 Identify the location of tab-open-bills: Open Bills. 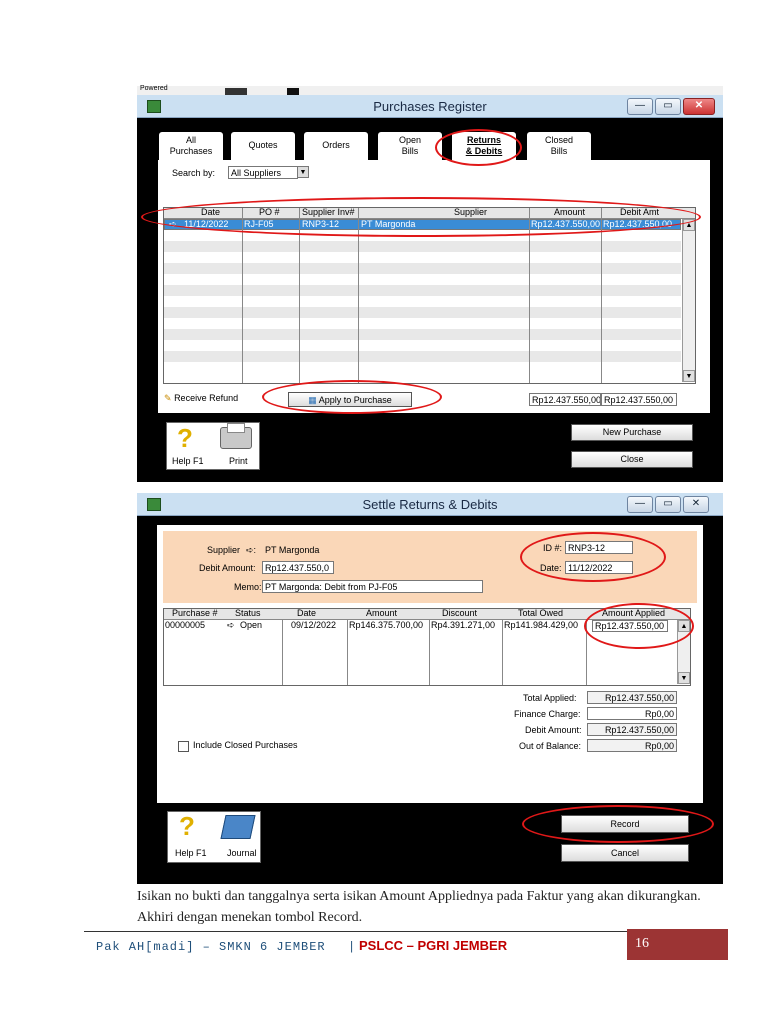
(410, 146).